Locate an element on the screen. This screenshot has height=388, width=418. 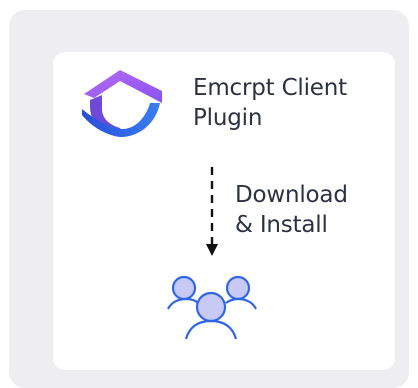
users-group-icon is located at coordinates (212, 307).